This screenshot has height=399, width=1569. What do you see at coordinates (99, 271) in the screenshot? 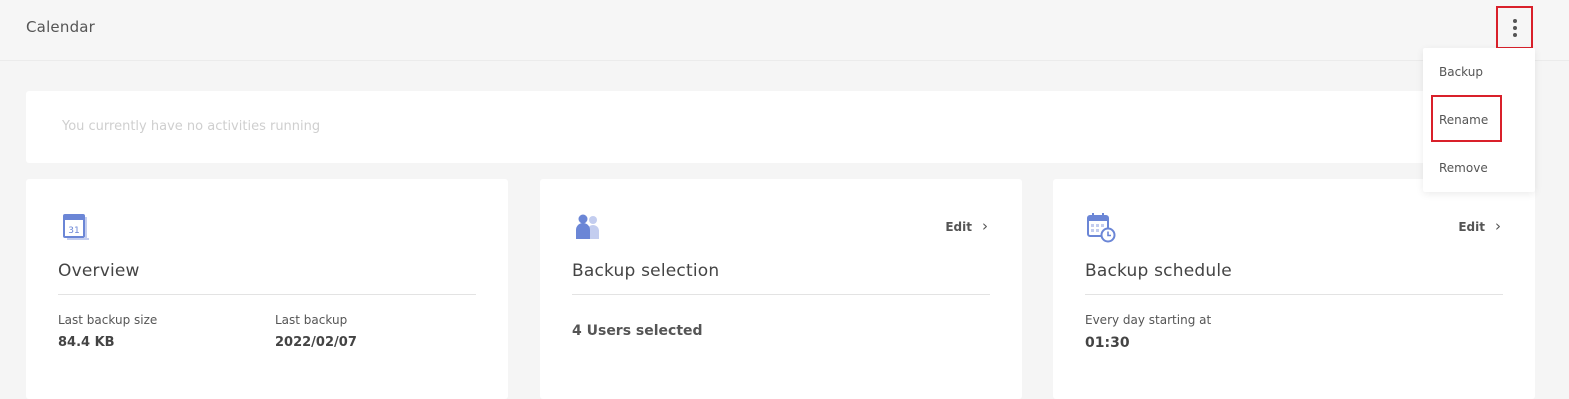
I see `overview-title: Overview` at bounding box center [99, 271].